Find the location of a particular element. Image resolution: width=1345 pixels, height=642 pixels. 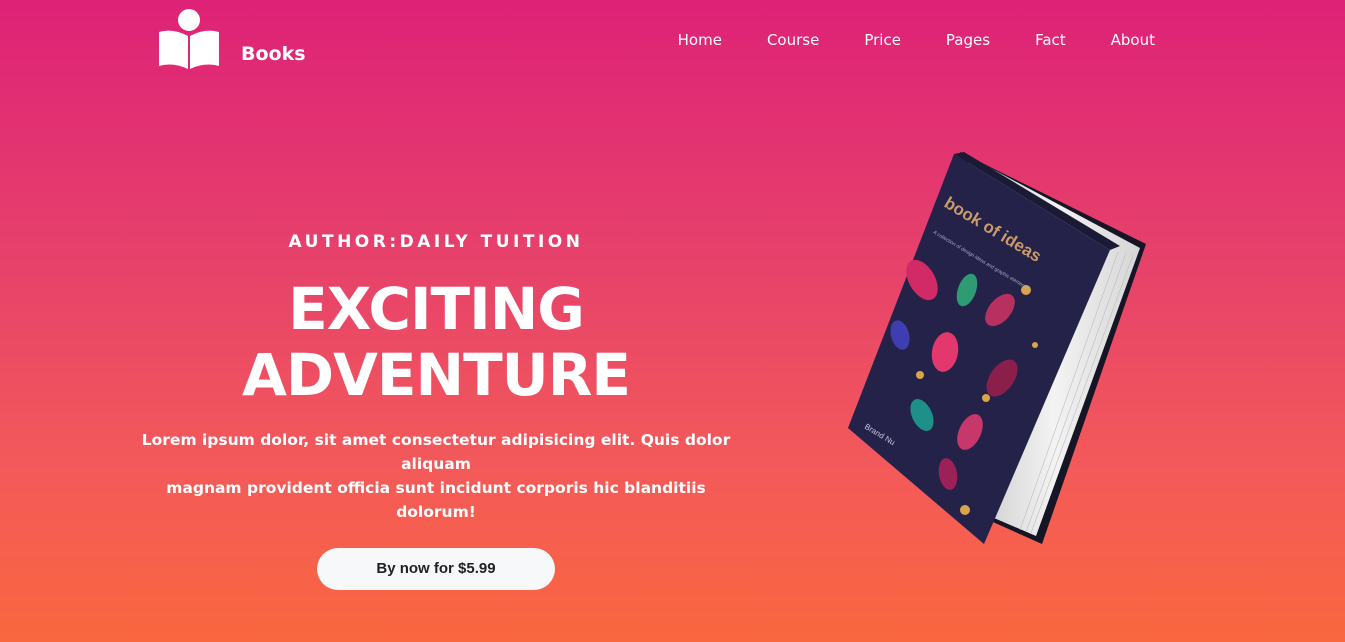

nav-price: Price is located at coordinates (882, 40).